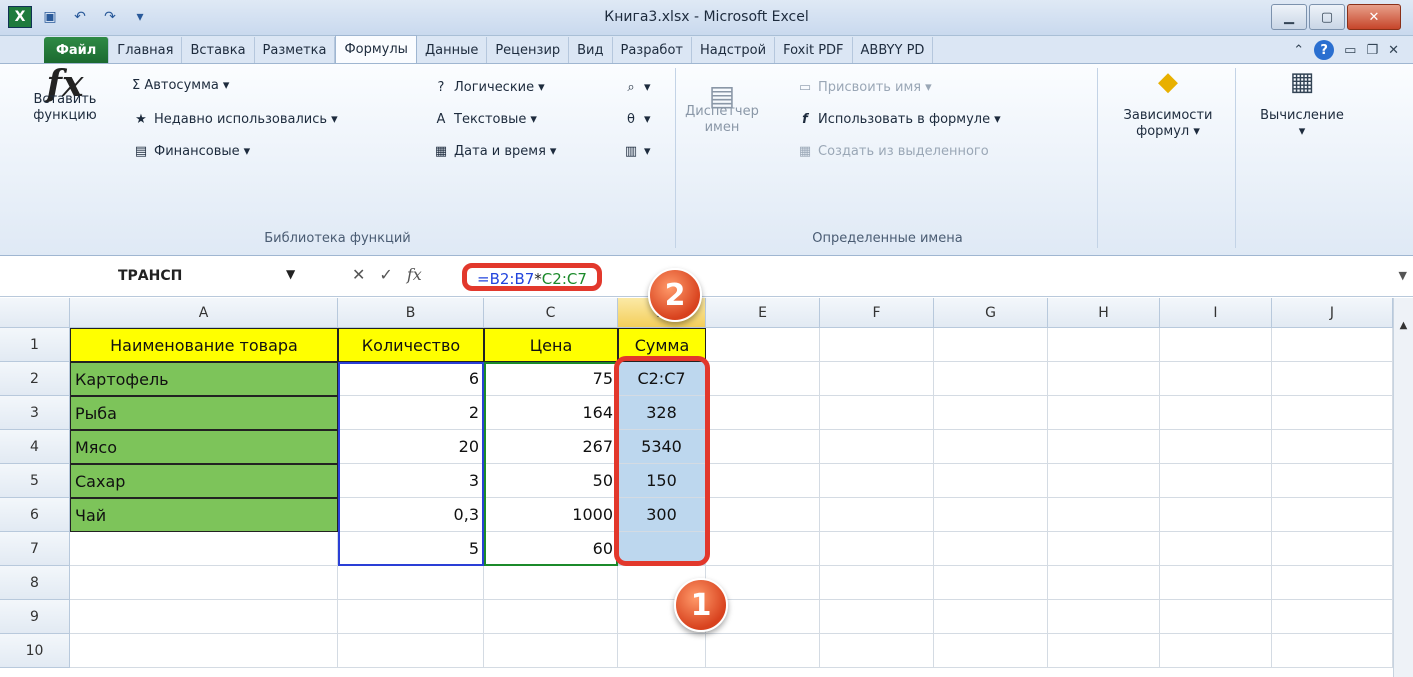 The image size is (1413, 677). What do you see at coordinates (591, 50) in the screenshot?
I see `tab-view: Вид` at bounding box center [591, 50].